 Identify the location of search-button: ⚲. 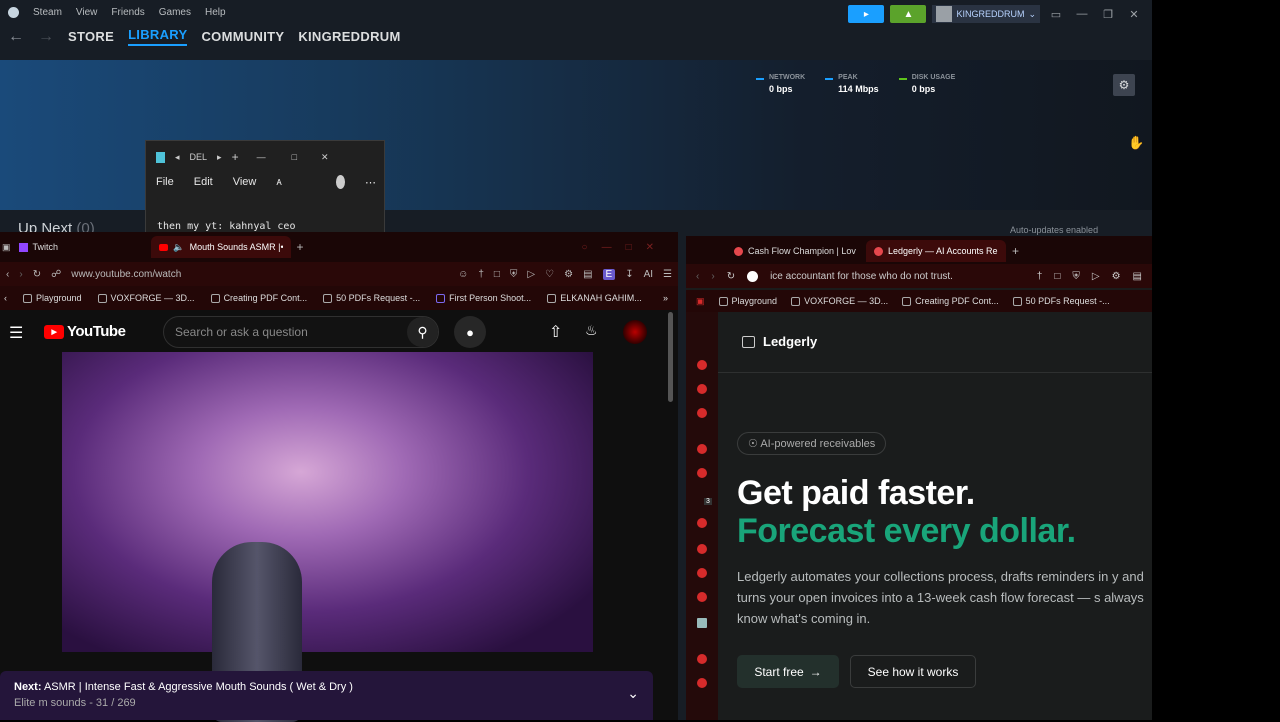
(422, 332).